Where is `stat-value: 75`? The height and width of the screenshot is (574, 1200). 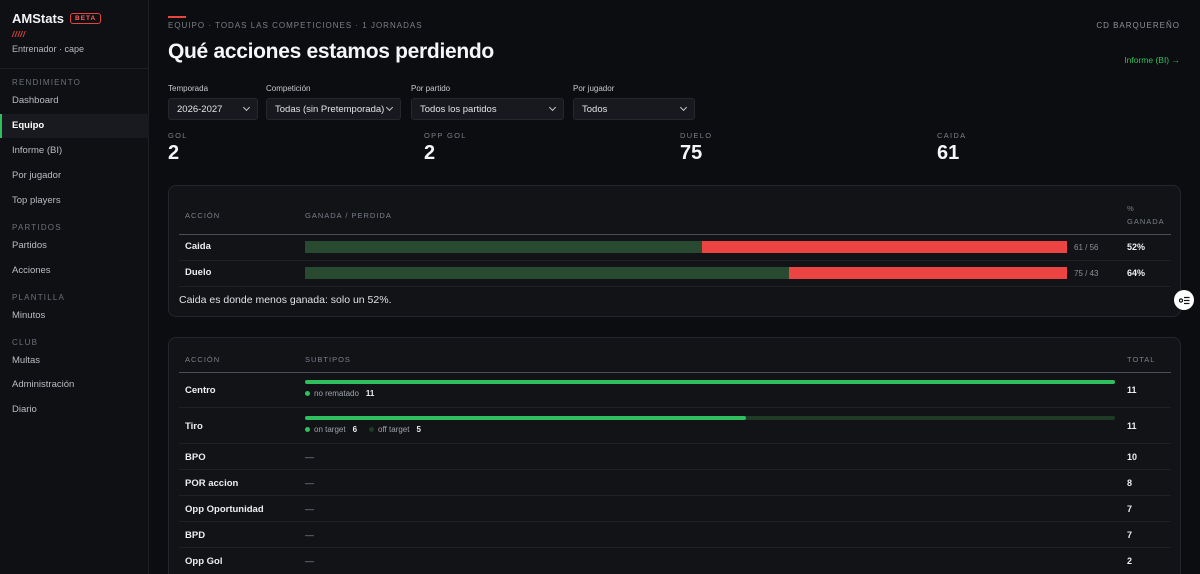
stat-value: 75 is located at coordinates (691, 153).